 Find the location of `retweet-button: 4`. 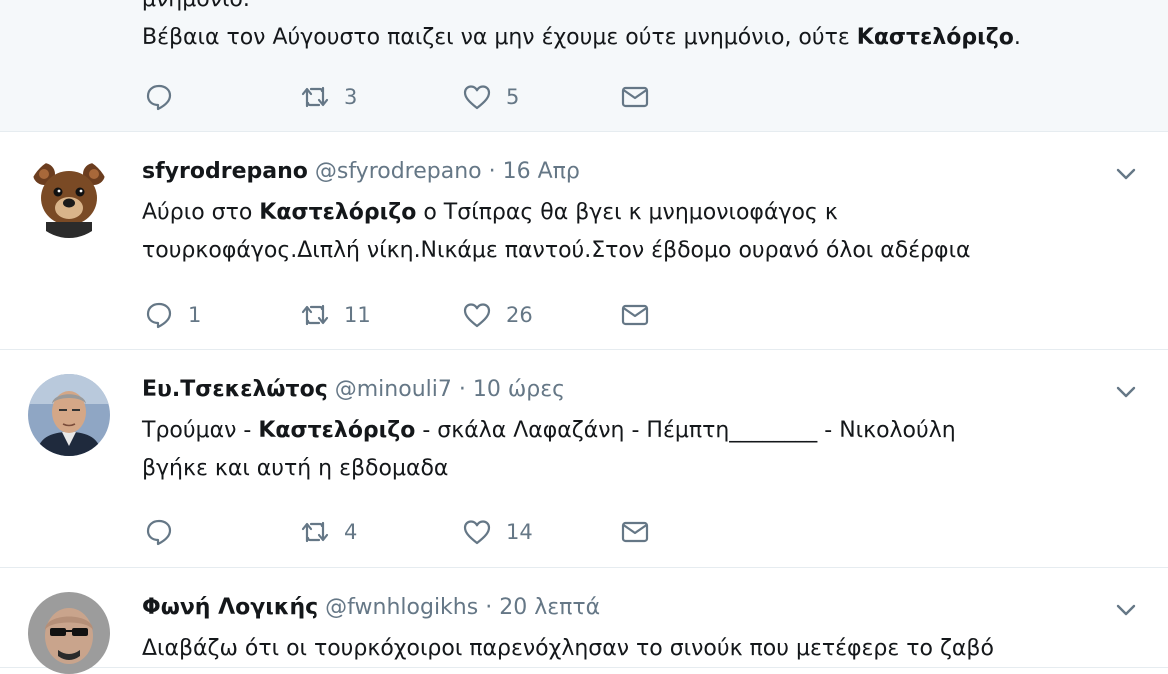

retweet-button: 4 is located at coordinates (328, 532).